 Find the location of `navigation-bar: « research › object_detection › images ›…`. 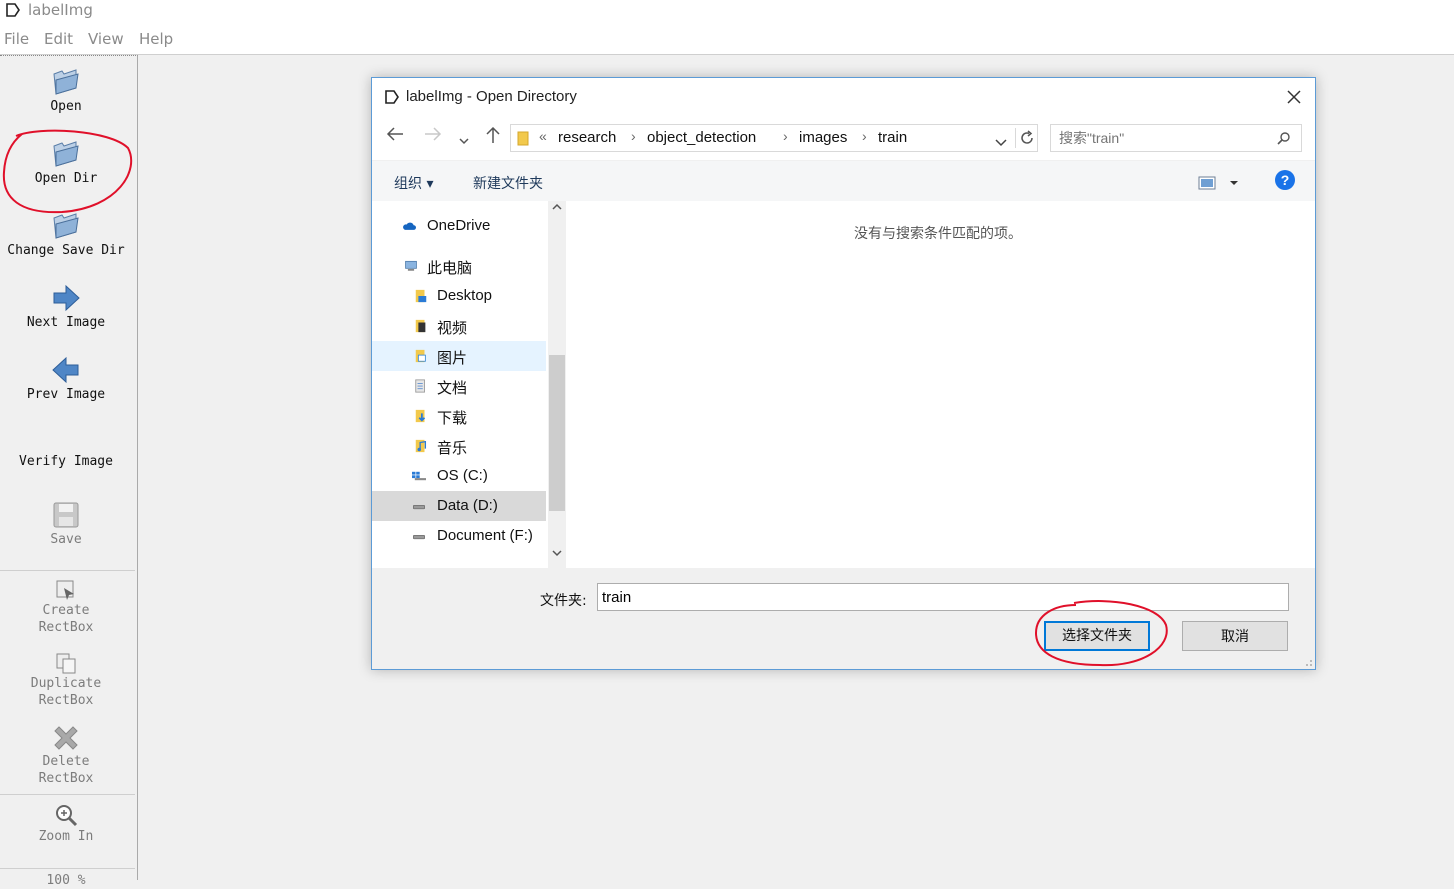

navigation-bar: « research › object_detection › images ›… is located at coordinates (843, 138).